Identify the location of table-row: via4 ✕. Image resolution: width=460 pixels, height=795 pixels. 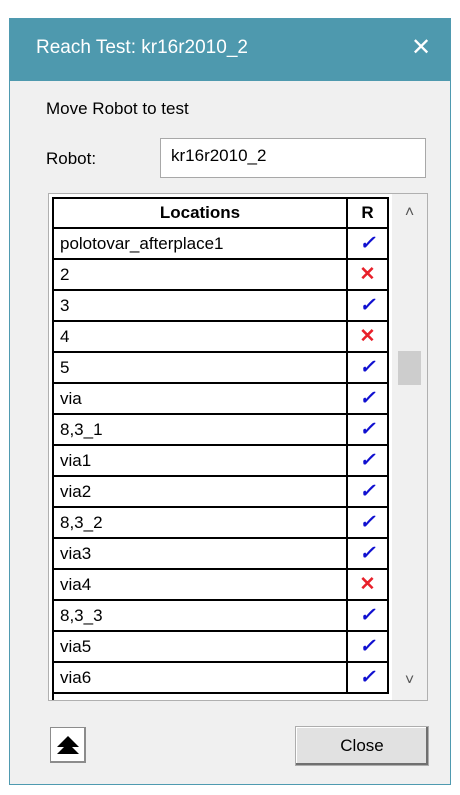
(221, 585).